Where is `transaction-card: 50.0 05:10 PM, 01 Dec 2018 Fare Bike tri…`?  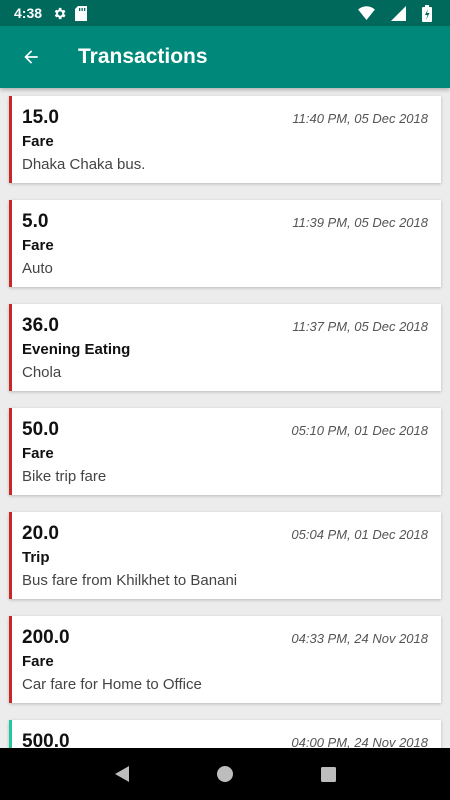 transaction-card: 50.0 05:10 PM, 01 Dec 2018 Fare Bike tri… is located at coordinates (225, 451).